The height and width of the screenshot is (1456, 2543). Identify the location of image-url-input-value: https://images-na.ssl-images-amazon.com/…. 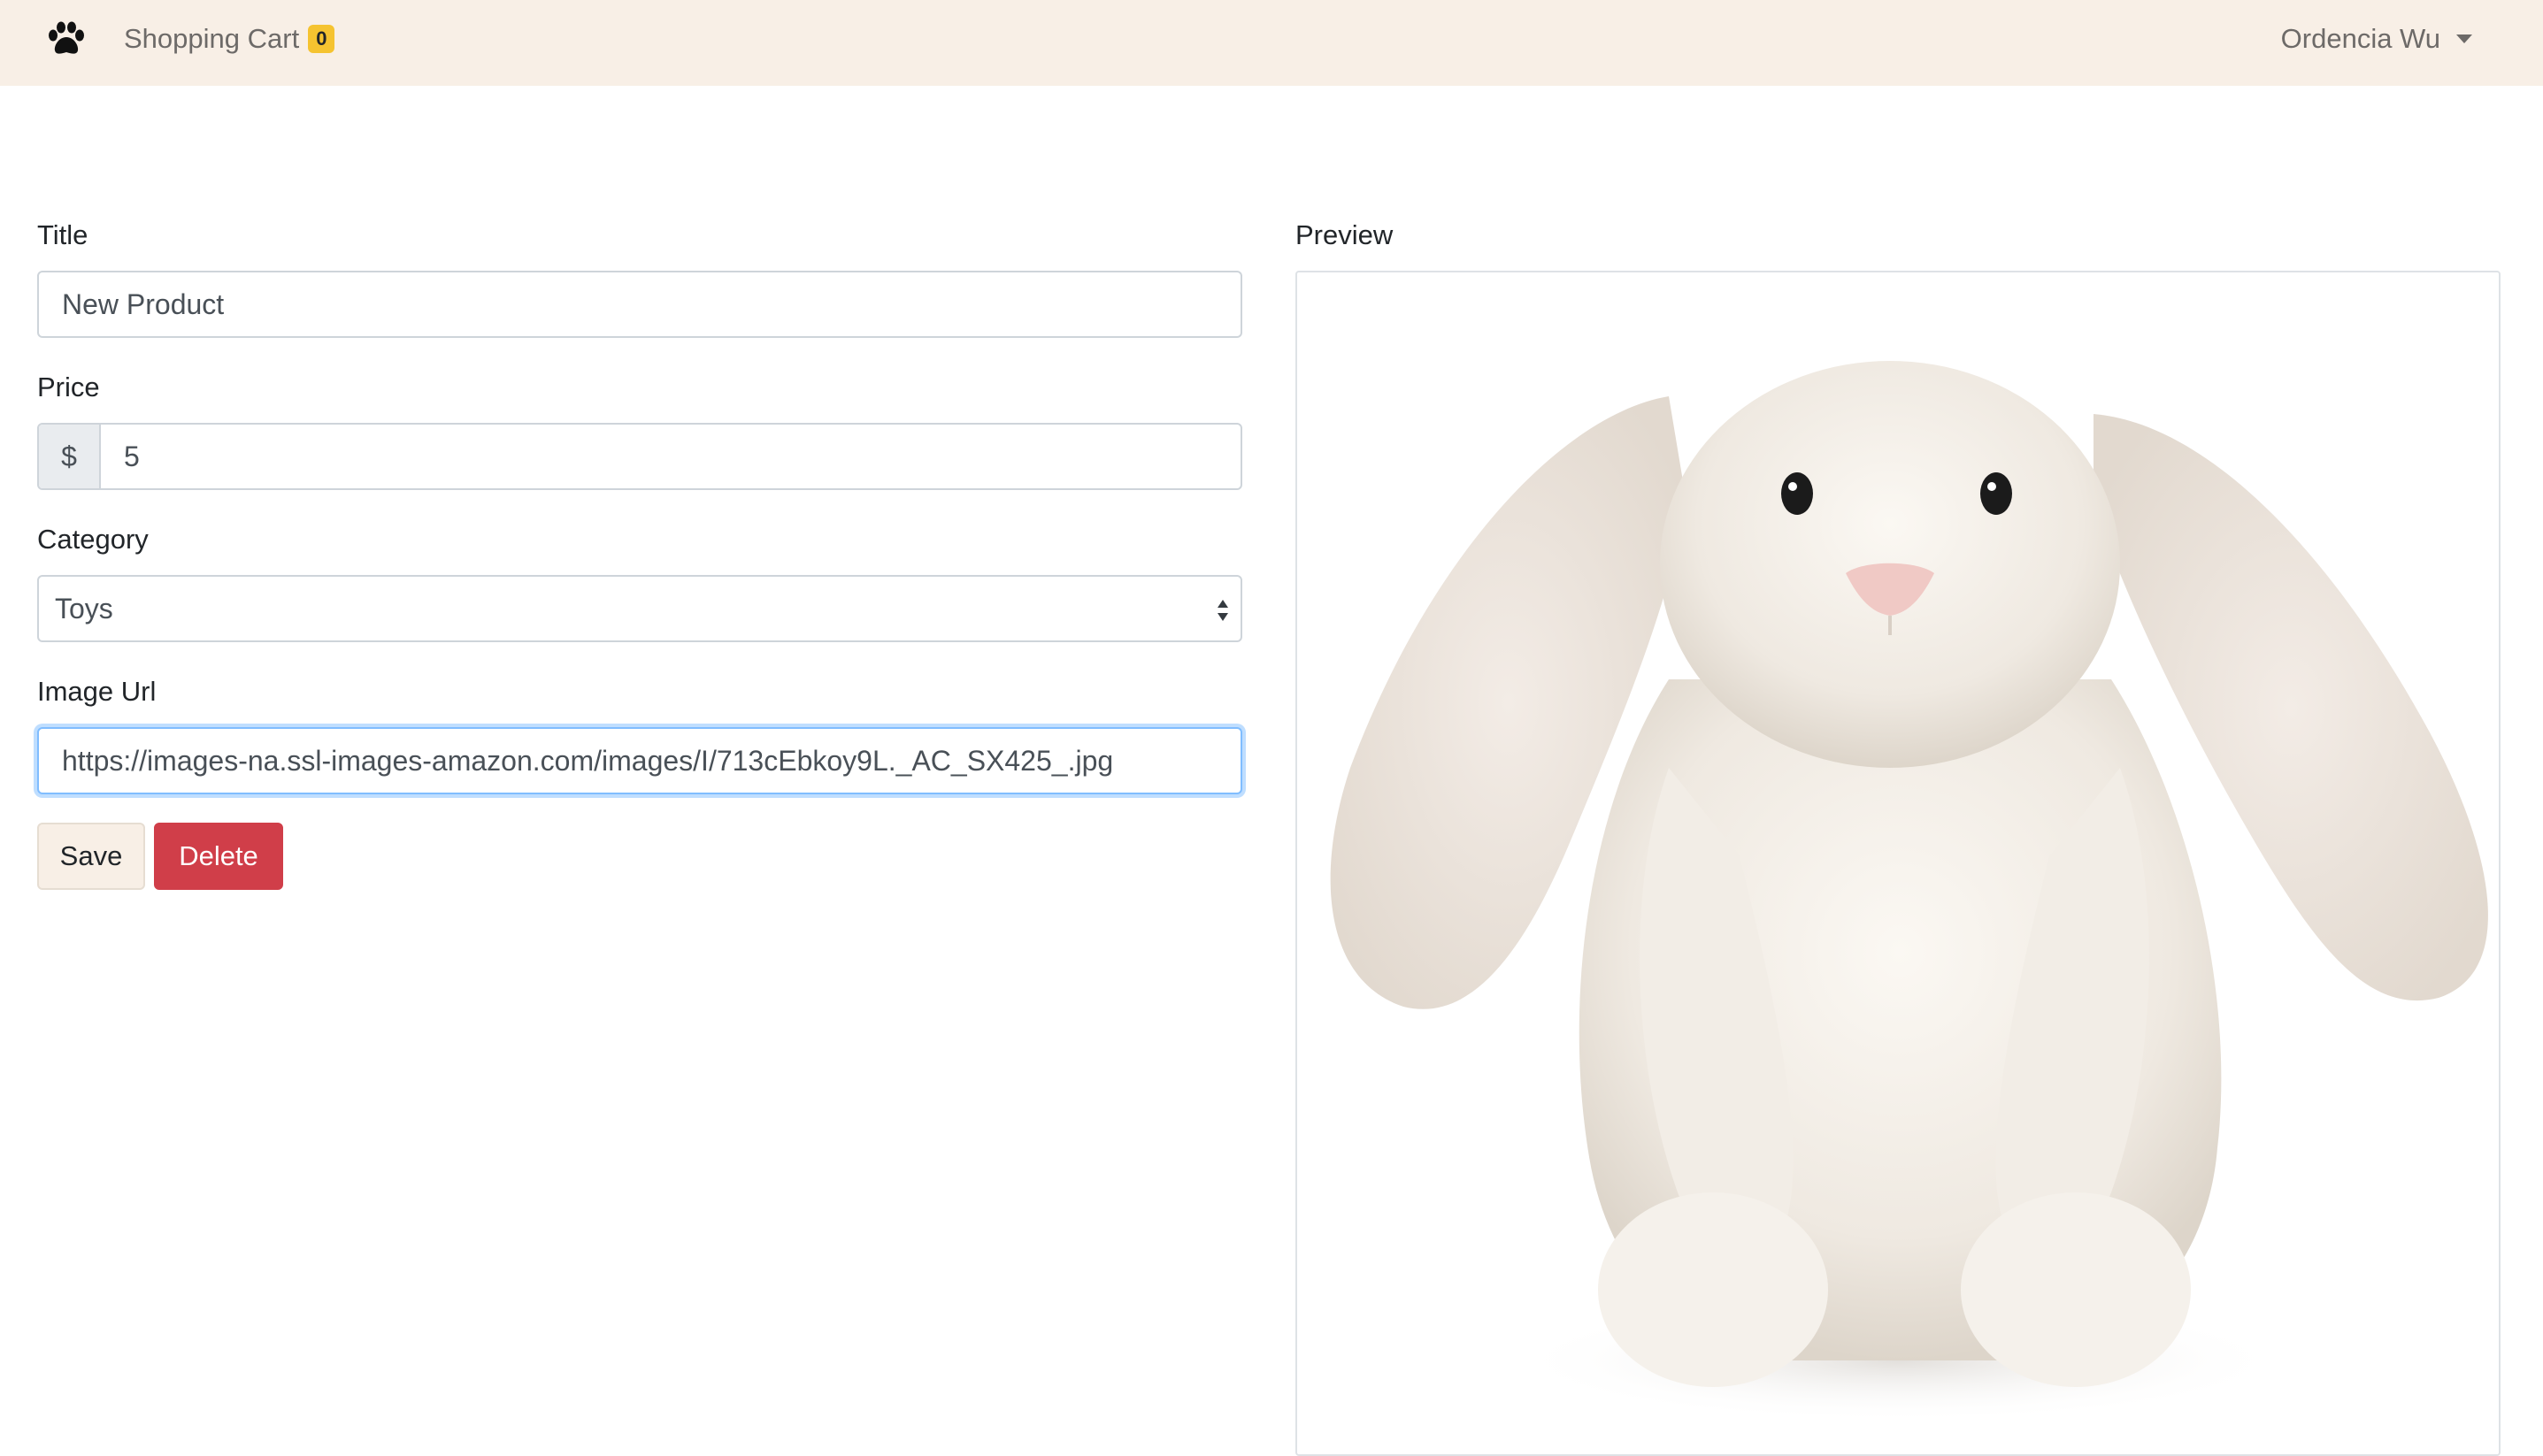
(588, 760).